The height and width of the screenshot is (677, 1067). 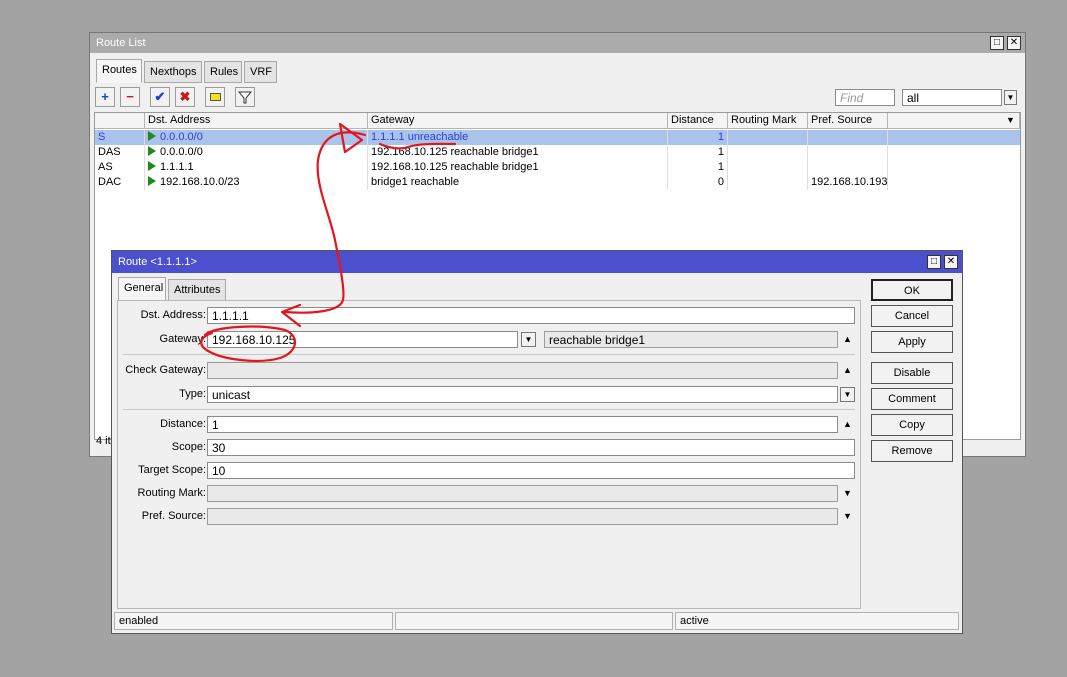 I want to click on arrow-curve, so click(x=325, y=222).